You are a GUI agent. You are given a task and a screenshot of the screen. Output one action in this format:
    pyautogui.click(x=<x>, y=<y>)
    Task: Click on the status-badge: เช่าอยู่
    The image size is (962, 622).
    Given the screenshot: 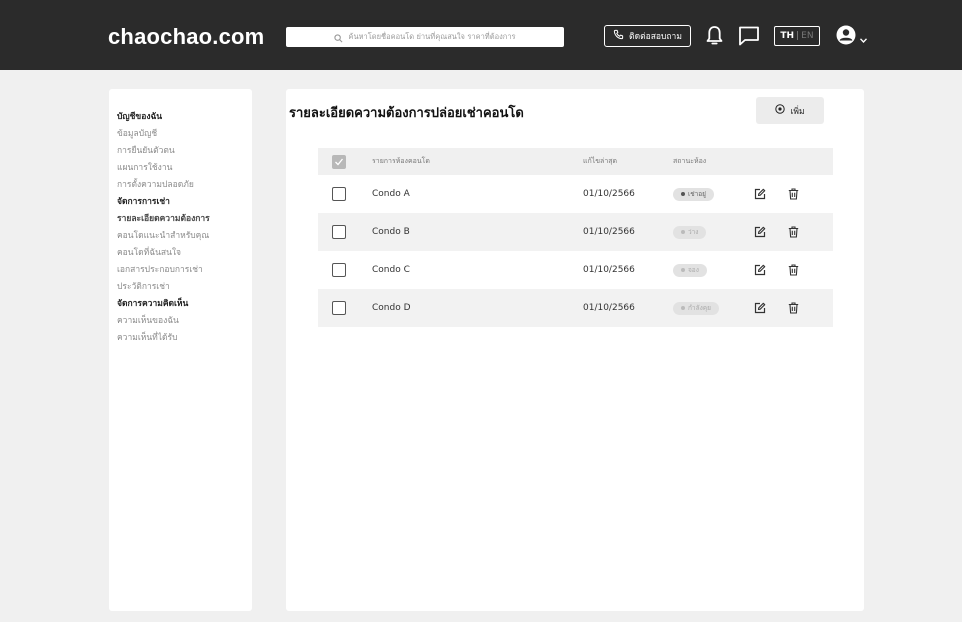 What is the action you would take?
    pyautogui.click(x=693, y=194)
    